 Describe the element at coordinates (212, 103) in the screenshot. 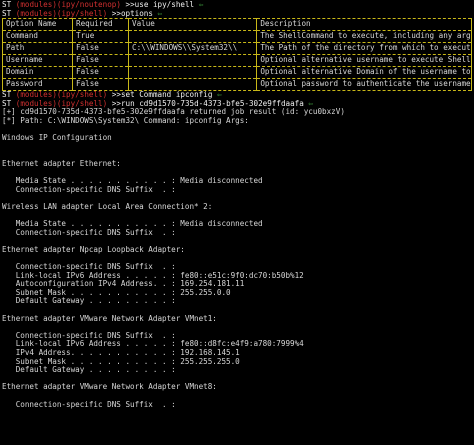

I see `command-run: run cd9d1570-735d-4373-bfe5-302e9ffdaafa` at that location.